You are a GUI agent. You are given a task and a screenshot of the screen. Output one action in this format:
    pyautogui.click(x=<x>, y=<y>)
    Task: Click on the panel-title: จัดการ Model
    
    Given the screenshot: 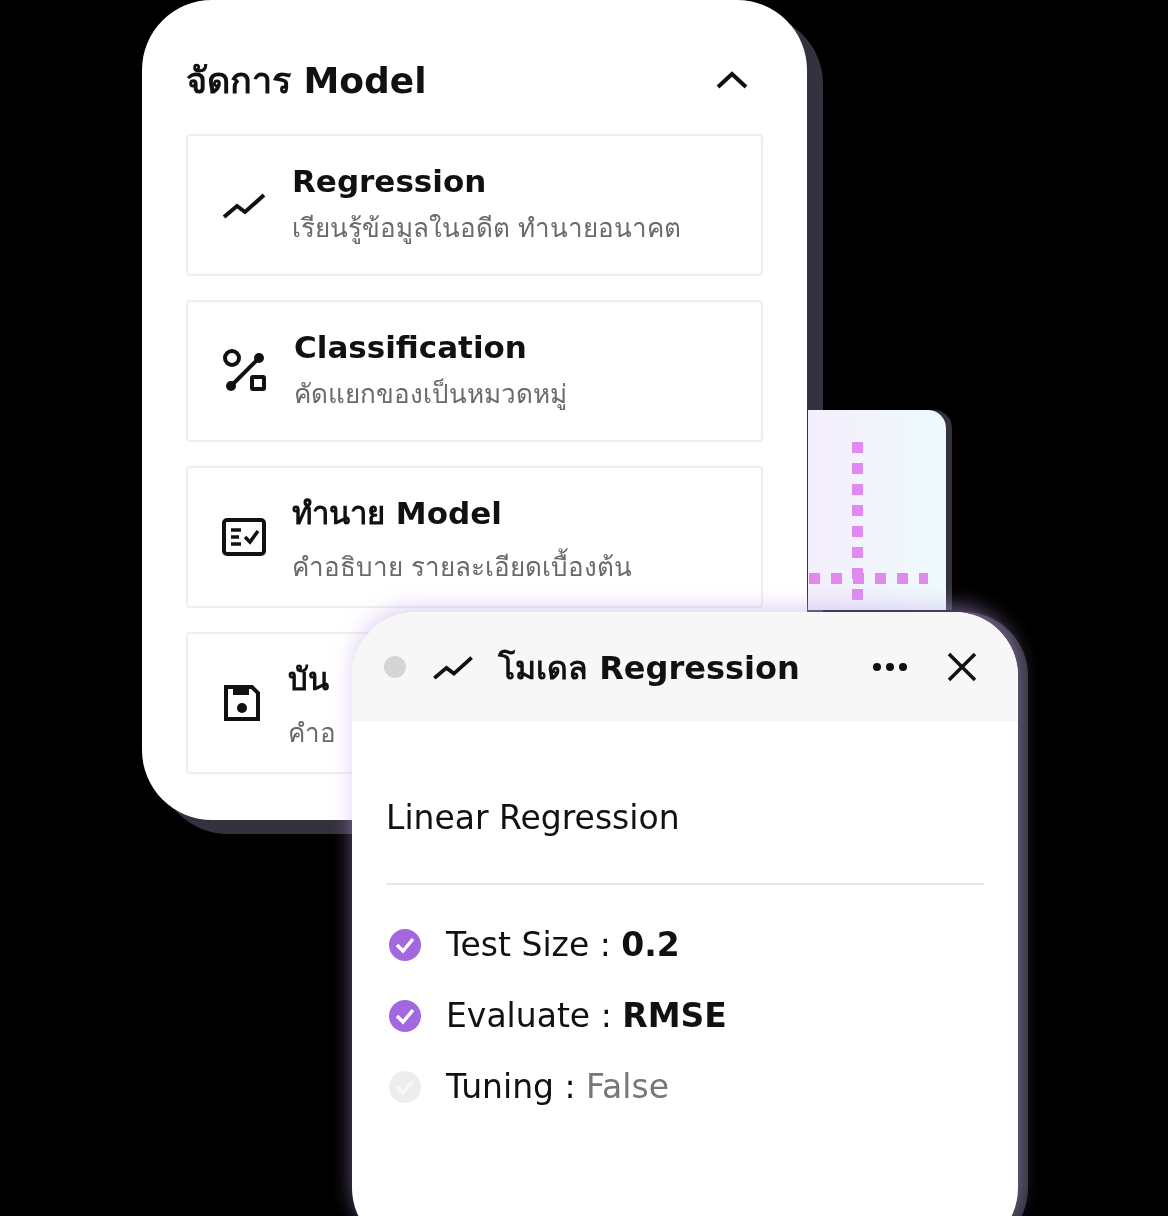 What is the action you would take?
    pyautogui.click(x=306, y=80)
    